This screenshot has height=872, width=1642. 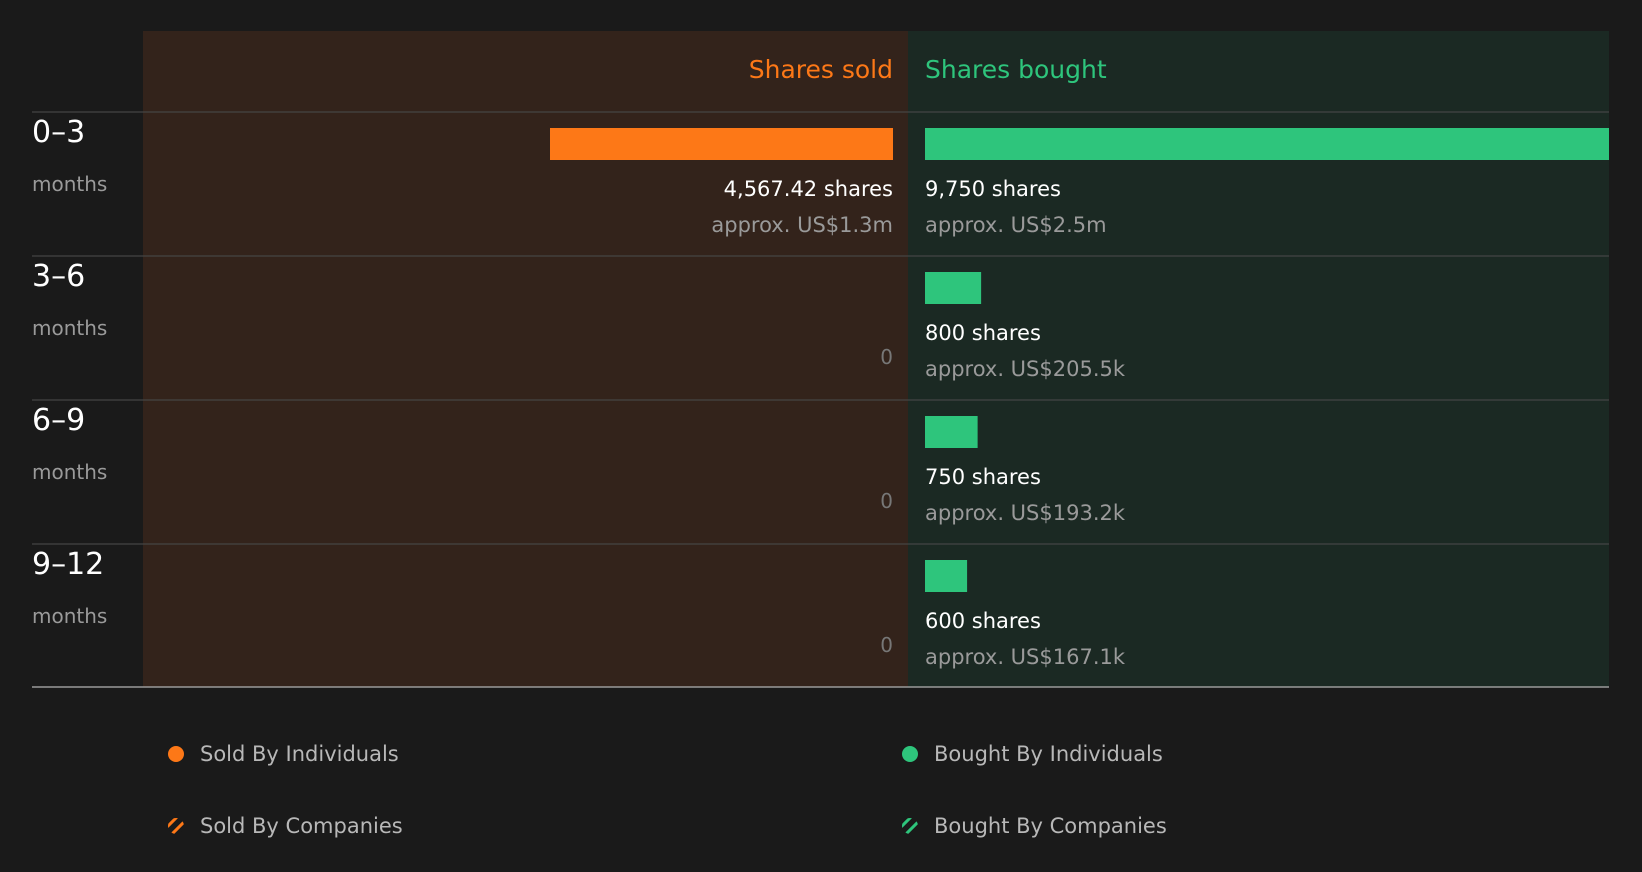 What do you see at coordinates (910, 754) in the screenshot?
I see `bought-individuals-swatch-icon` at bounding box center [910, 754].